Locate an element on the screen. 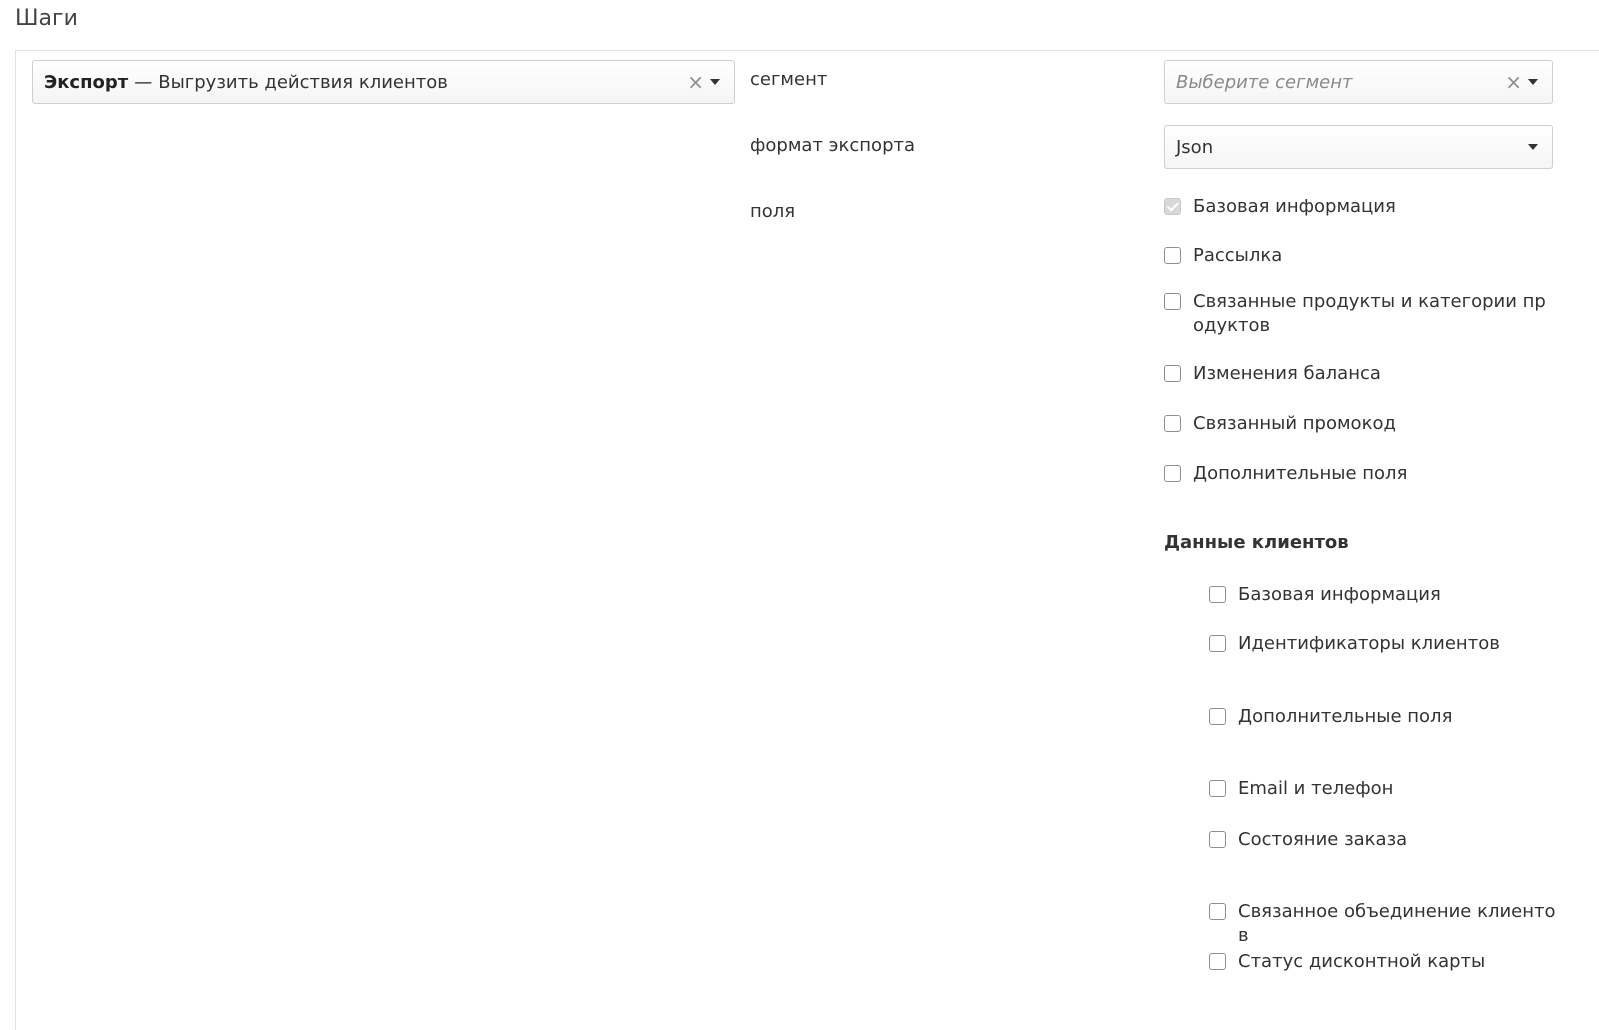 Image resolution: width=1599 pixels, height=1030 pixels. checkbox-label: Связанный промокод is located at coordinates (1294, 423).